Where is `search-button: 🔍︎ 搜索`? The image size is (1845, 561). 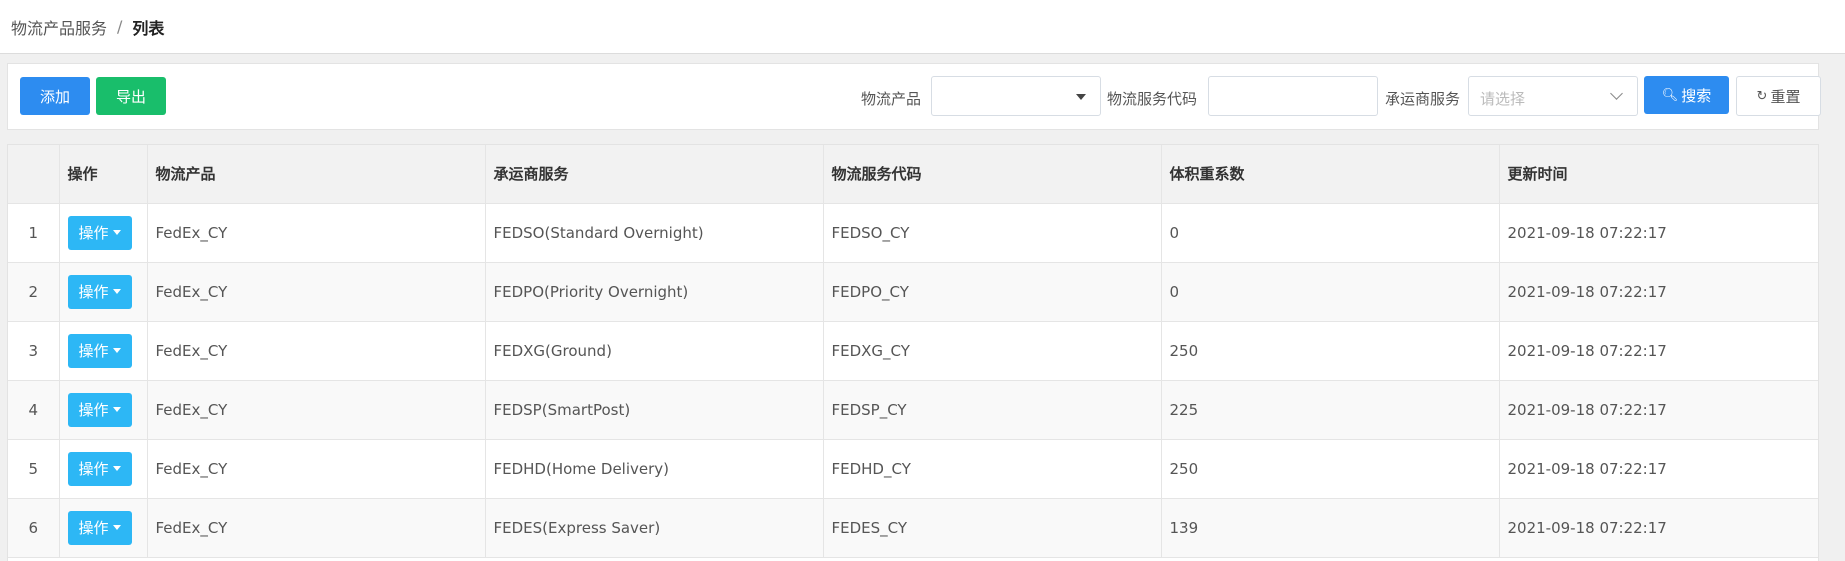 search-button: 🔍︎ 搜索 is located at coordinates (1686, 95).